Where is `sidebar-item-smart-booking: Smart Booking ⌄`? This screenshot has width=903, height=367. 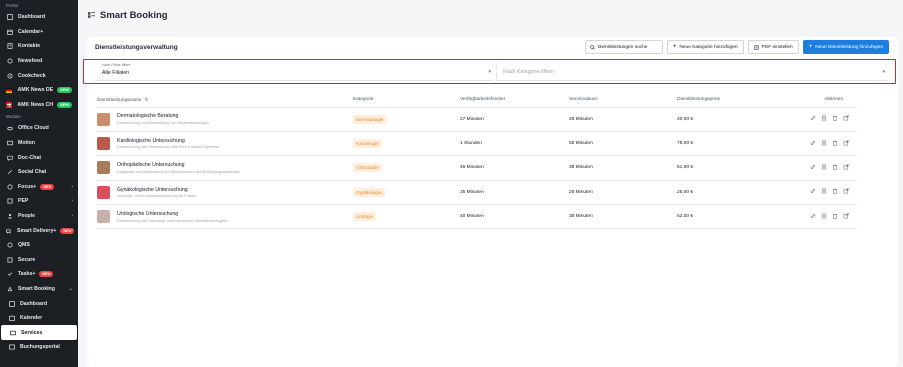
sidebar-item-smart-booking: Smart Booking ⌄ is located at coordinates (39, 289).